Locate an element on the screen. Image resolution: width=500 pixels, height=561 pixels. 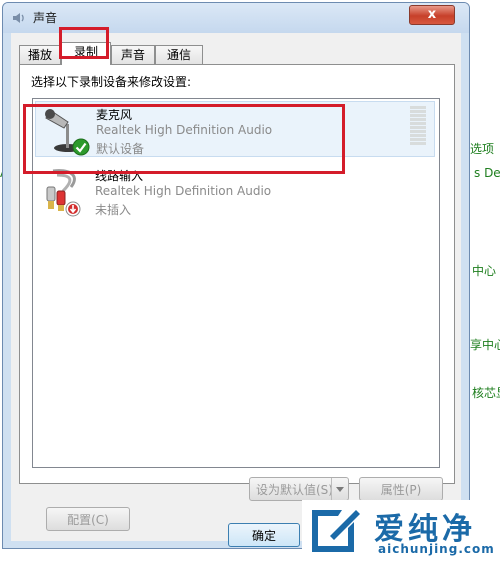
bg-link-sharing-center: 享中心 is located at coordinates (485, 344).